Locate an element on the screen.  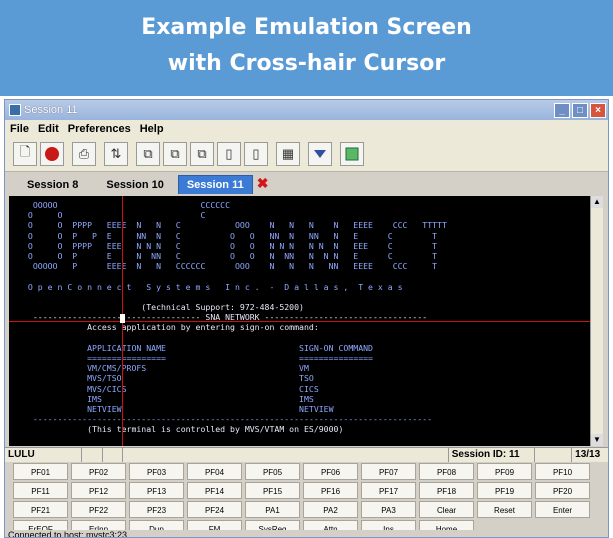
key-clear: Clear is located at coordinates (446, 509).